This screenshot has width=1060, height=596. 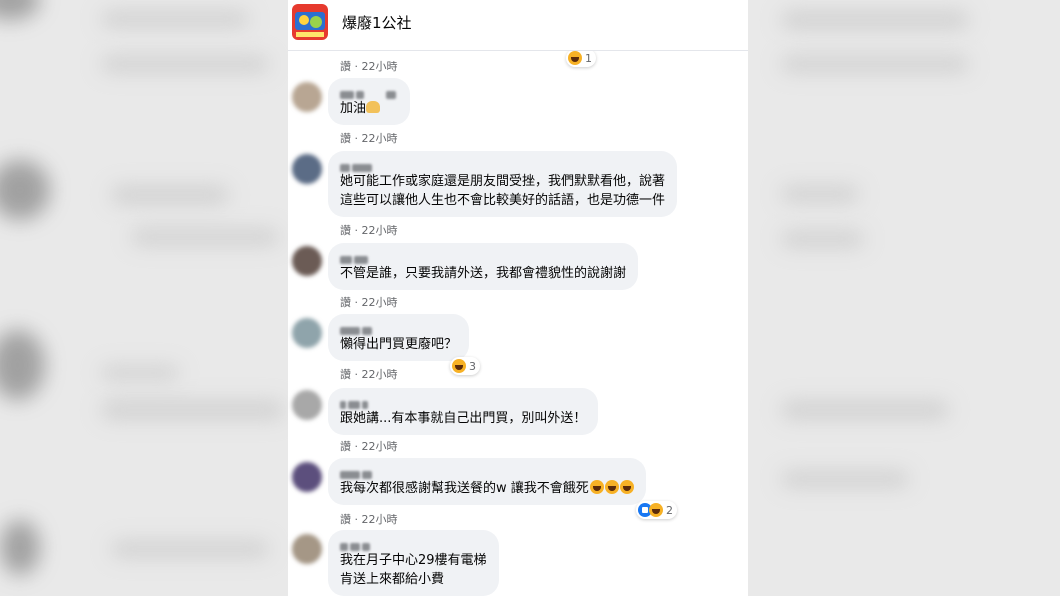 I want to click on reaction-badge: 2, so click(x=656, y=510).